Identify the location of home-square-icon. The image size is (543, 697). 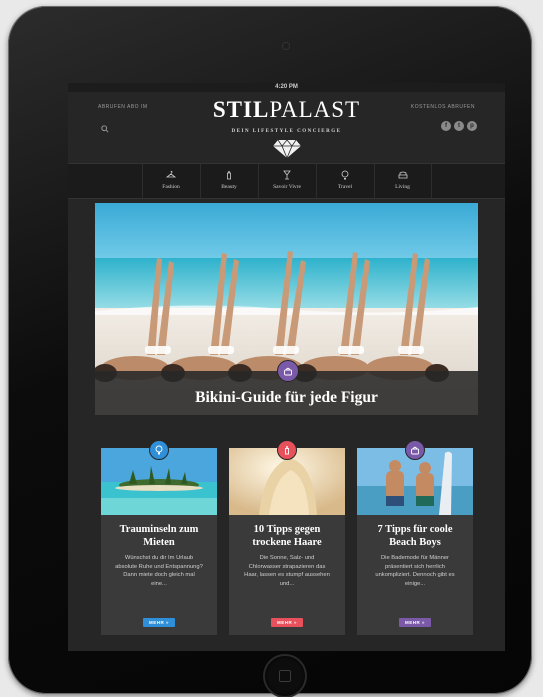
(285, 676).